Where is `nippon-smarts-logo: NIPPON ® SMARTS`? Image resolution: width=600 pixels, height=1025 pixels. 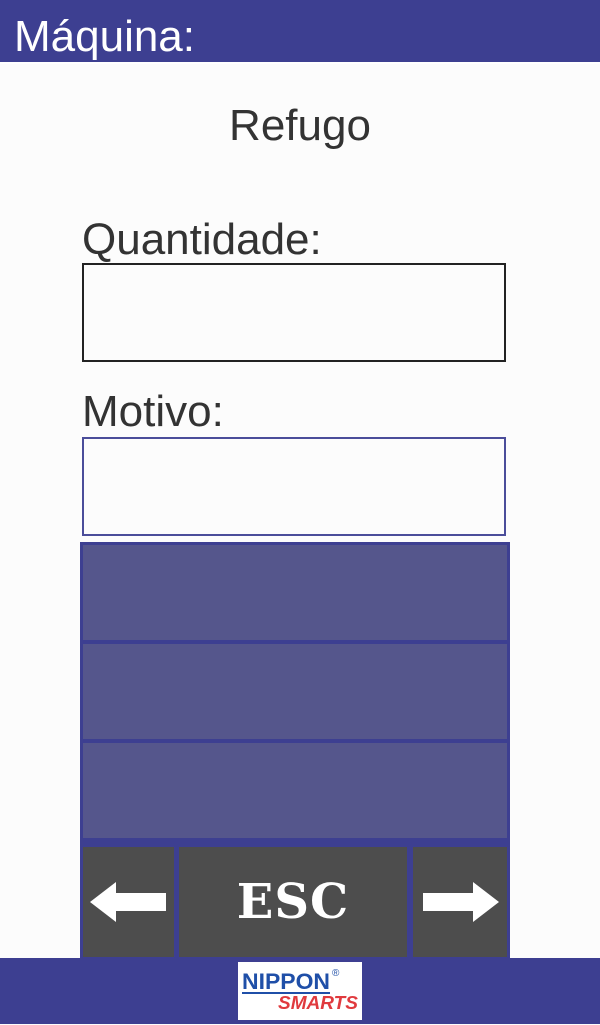
nippon-smarts-logo: NIPPON ® SMARTS is located at coordinates (300, 991).